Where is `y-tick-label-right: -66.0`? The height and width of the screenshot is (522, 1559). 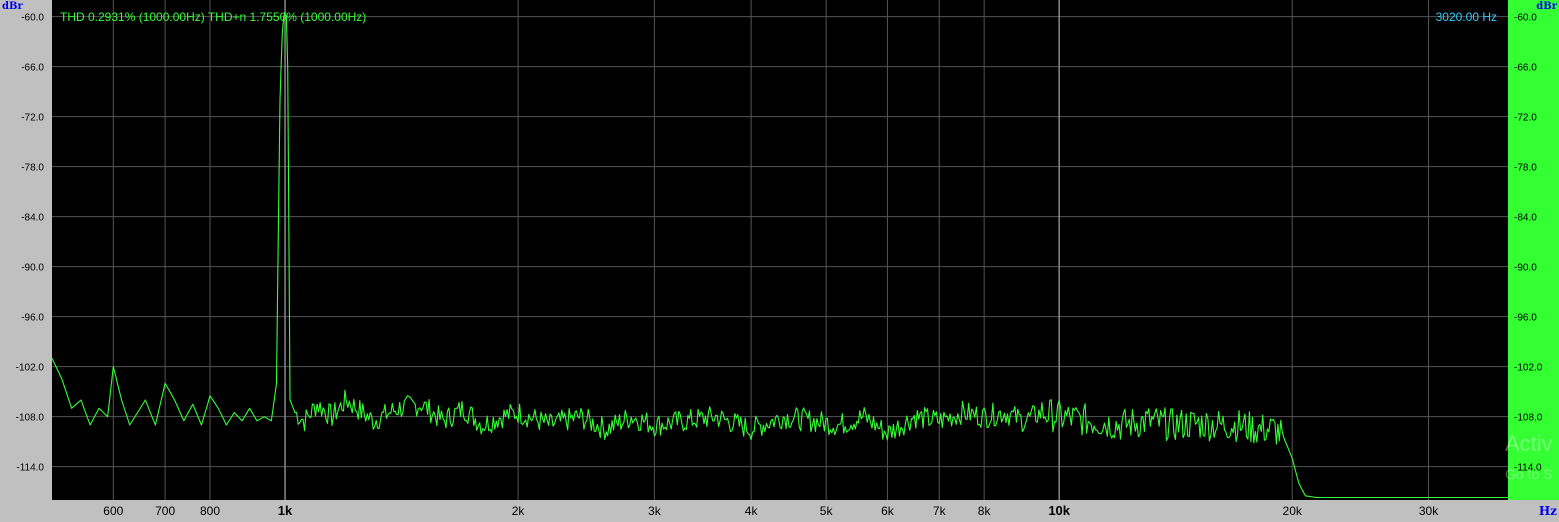
y-tick-label-right: -66.0 is located at coordinates (1525, 68).